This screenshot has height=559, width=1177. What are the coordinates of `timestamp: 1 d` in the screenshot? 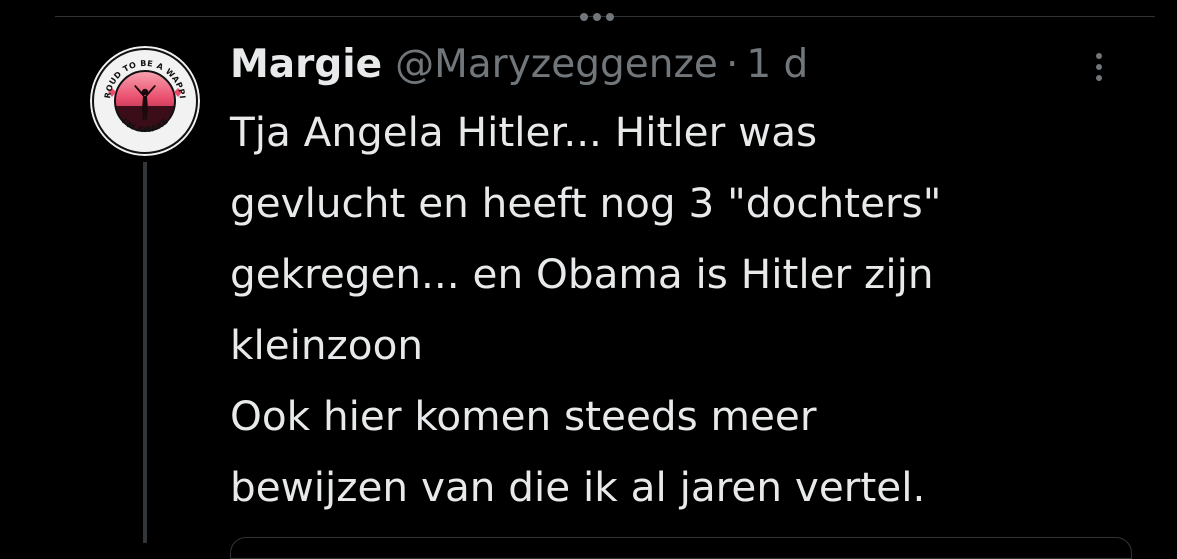 It's located at (777, 64).